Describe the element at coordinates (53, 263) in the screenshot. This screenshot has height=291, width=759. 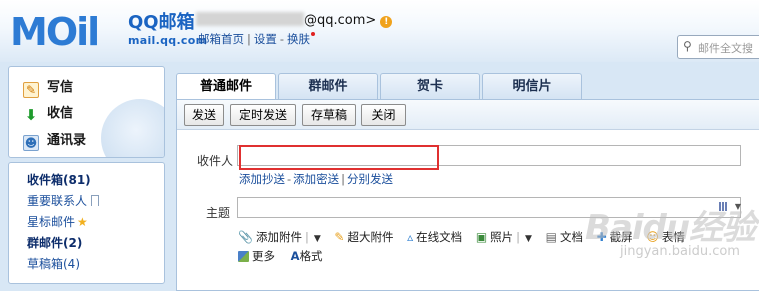
I see `folder-drafts: 草稿箱(4)` at that location.